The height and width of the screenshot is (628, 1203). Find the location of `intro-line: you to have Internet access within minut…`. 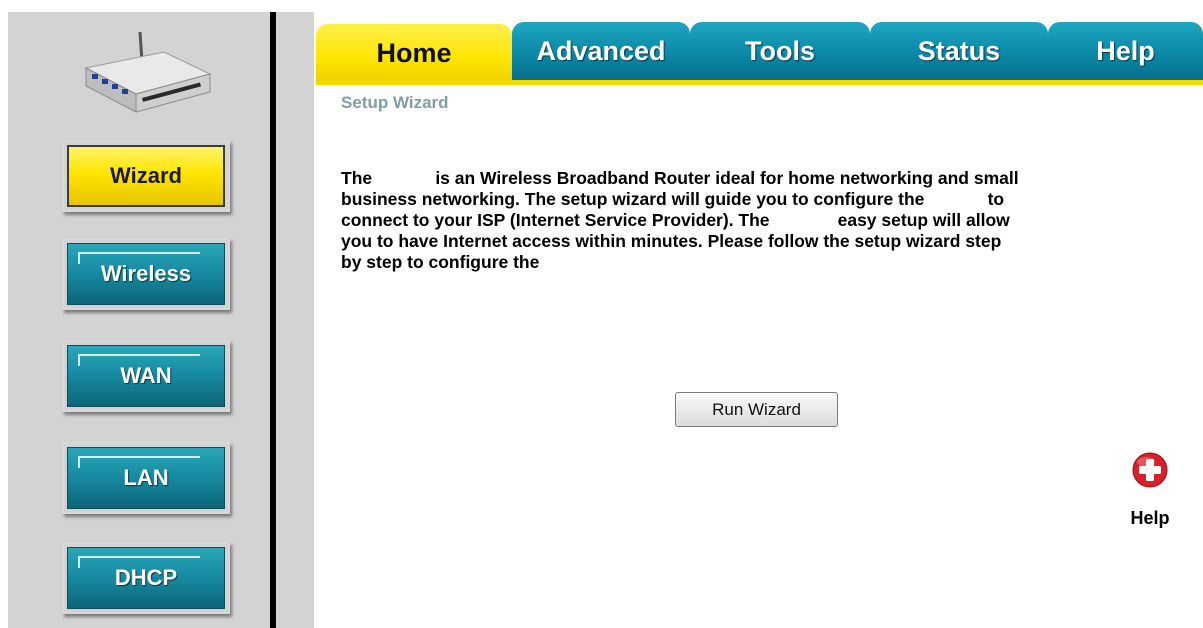

intro-line: you to have Internet access within minut… is located at coordinates (671, 241).